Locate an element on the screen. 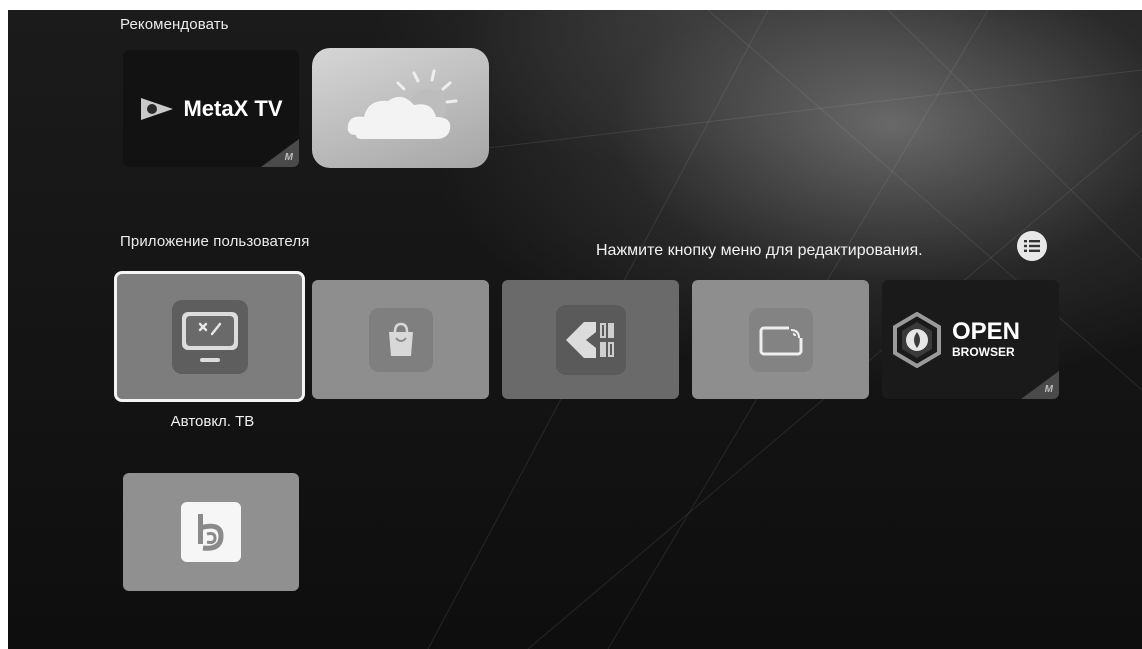 This screenshot has width=1142, height=649. shopping-bag-icon is located at coordinates (400, 339).